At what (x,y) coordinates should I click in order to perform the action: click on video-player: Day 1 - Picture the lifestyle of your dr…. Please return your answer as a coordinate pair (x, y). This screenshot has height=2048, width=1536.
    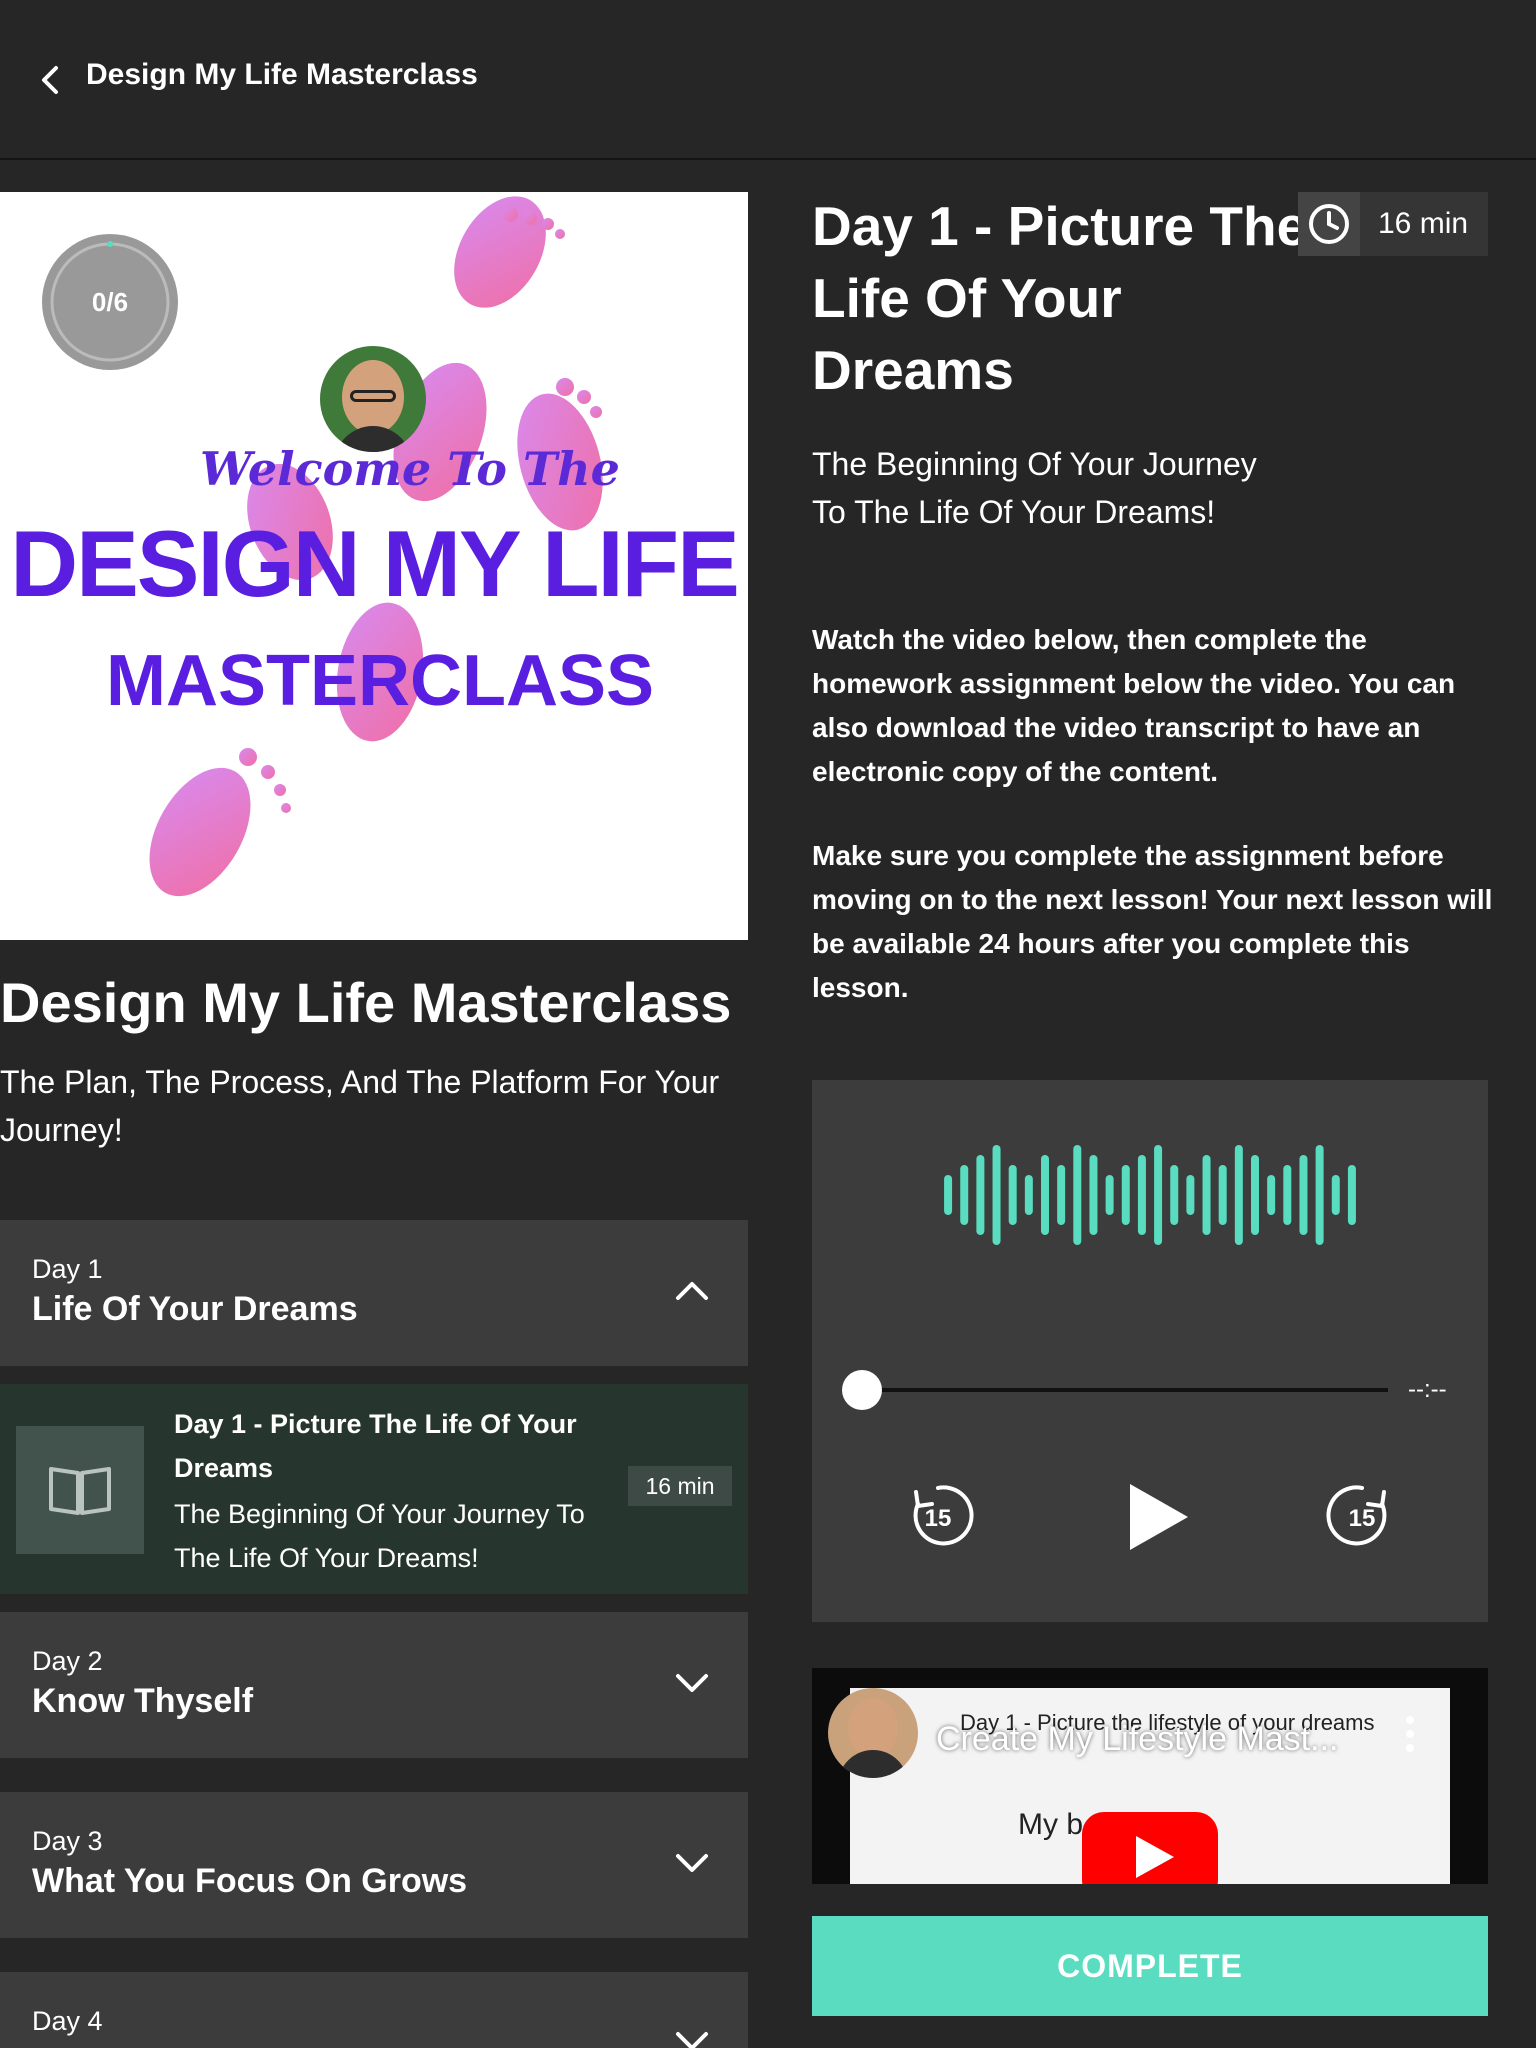
    Looking at the image, I should click on (1150, 1776).